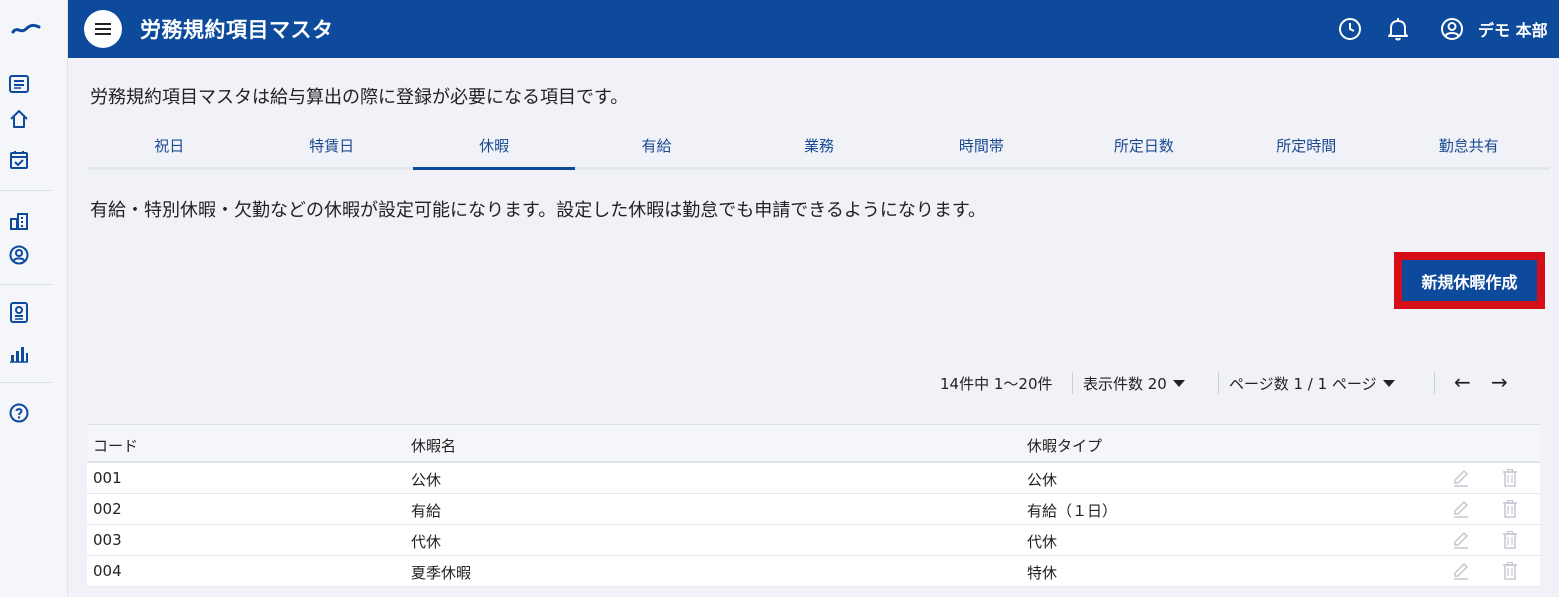  Describe the element at coordinates (813, 509) in the screenshot. I see `table-row: 002 有給 有給（１日）` at that location.